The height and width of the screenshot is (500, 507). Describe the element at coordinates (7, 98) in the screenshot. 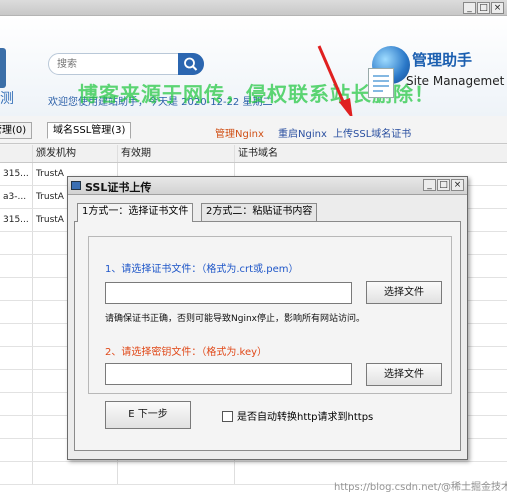

I see `left-nav-partial-label: 测` at that location.